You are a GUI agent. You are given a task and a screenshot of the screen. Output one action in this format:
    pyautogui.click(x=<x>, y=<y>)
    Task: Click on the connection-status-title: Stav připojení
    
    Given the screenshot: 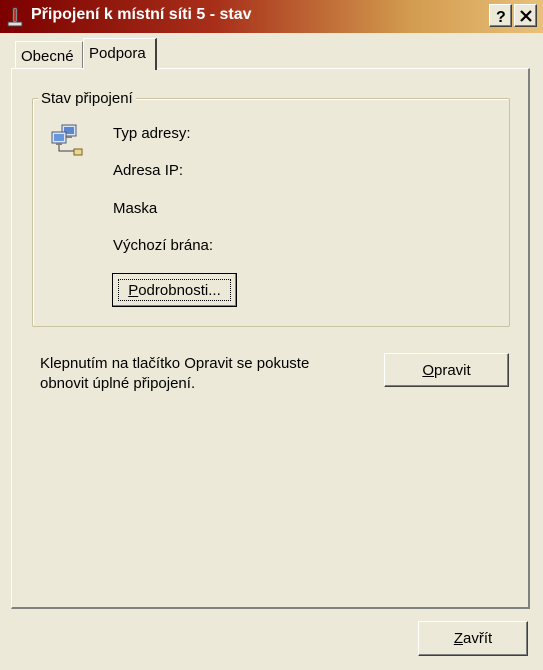 What is the action you would take?
    pyautogui.click(x=87, y=98)
    